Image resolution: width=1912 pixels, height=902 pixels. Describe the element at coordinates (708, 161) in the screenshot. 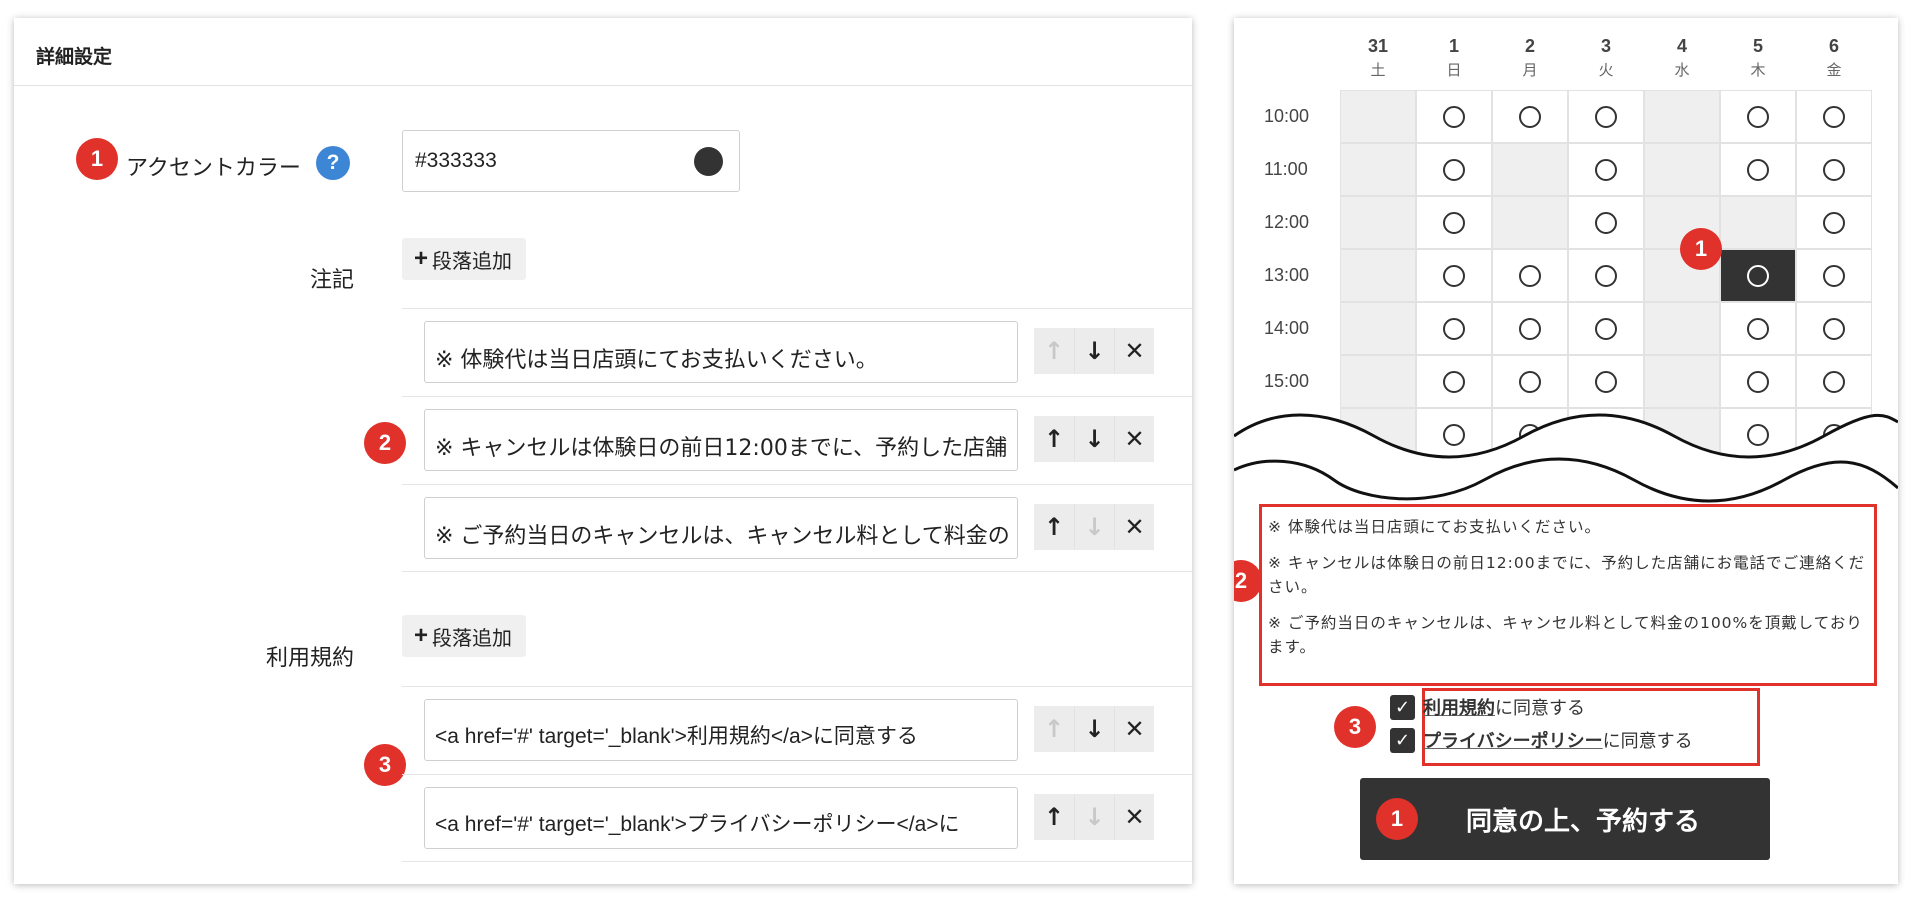

I see `color-swatch-icon` at that location.